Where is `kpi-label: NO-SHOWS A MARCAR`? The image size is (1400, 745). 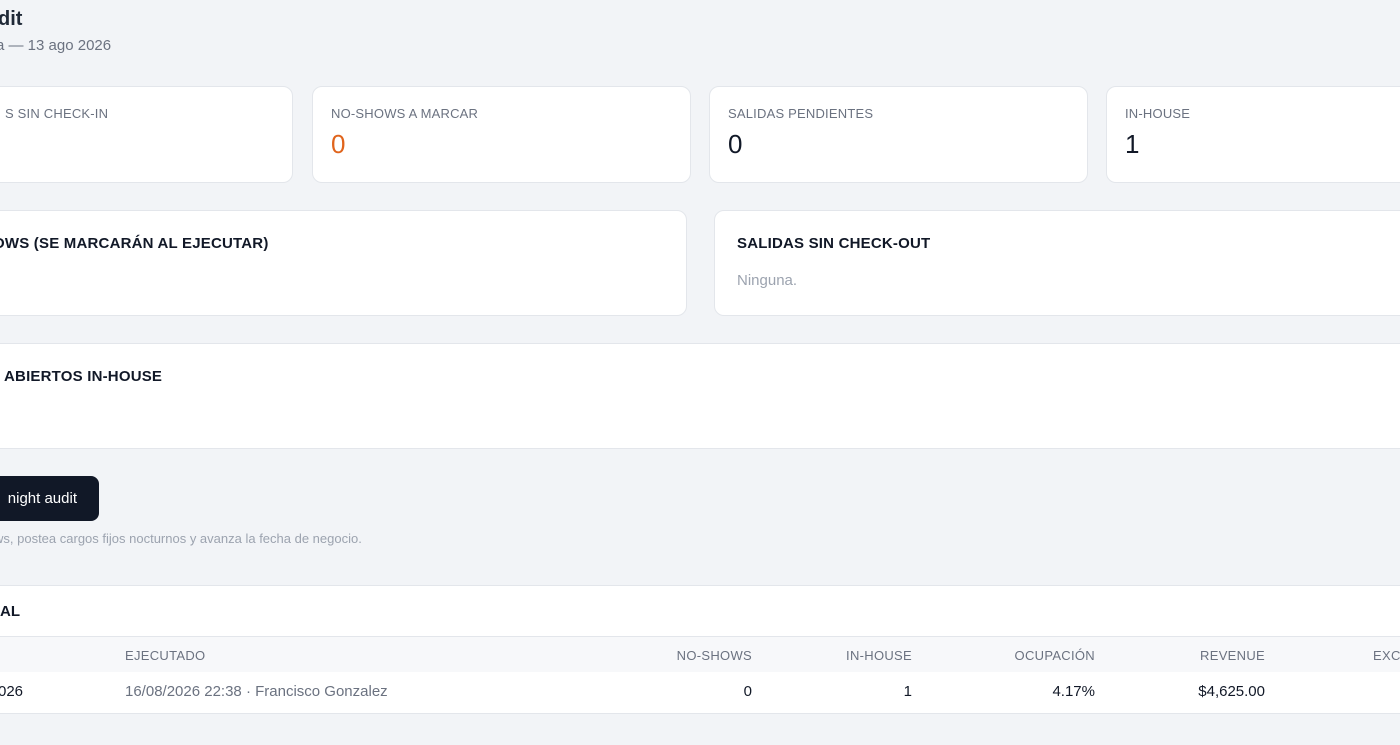
kpi-label: NO-SHOWS A MARCAR is located at coordinates (405, 113).